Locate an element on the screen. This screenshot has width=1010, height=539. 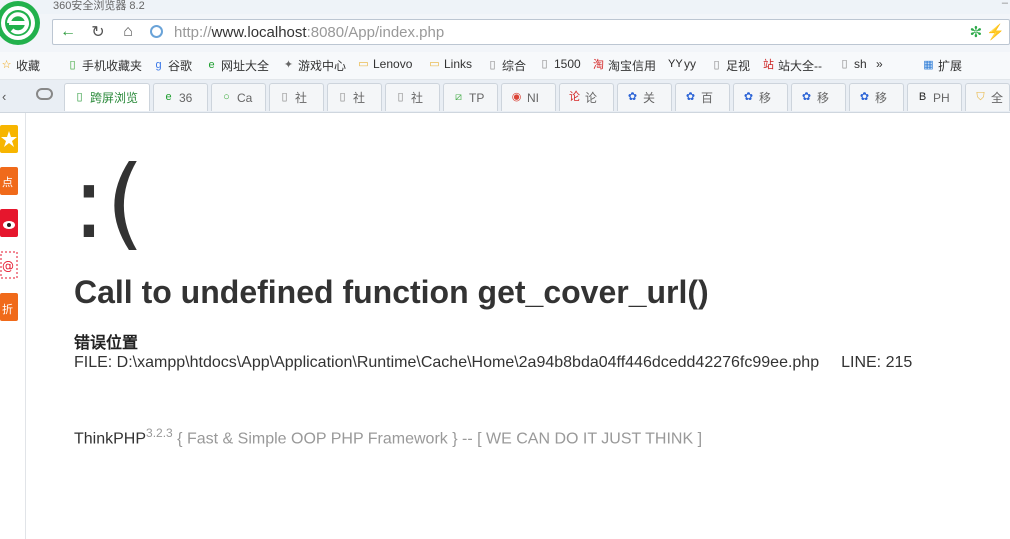
news-icon: 点 is located at coordinates (9, 181).